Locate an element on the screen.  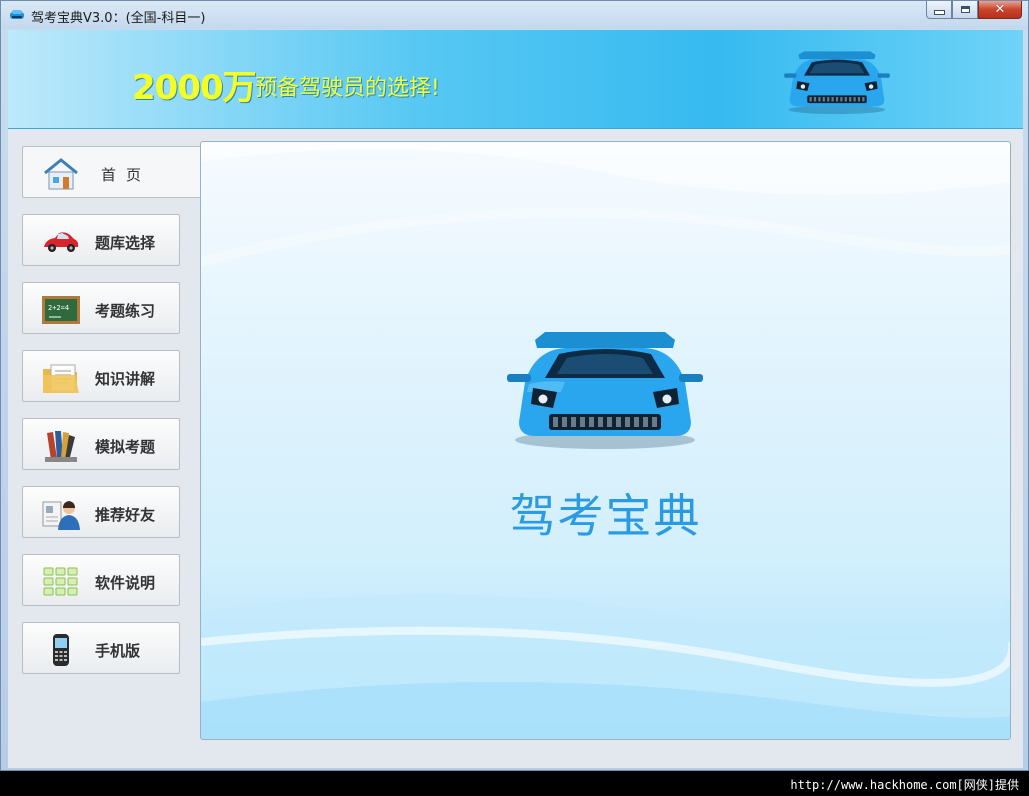
window-controls: ✕ is located at coordinates (974, 11).